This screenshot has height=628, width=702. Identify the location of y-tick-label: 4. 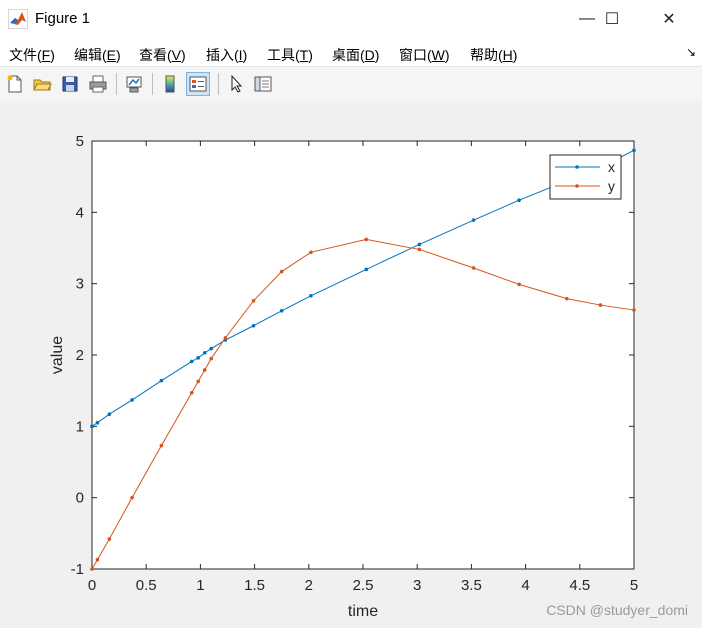
(80, 212).